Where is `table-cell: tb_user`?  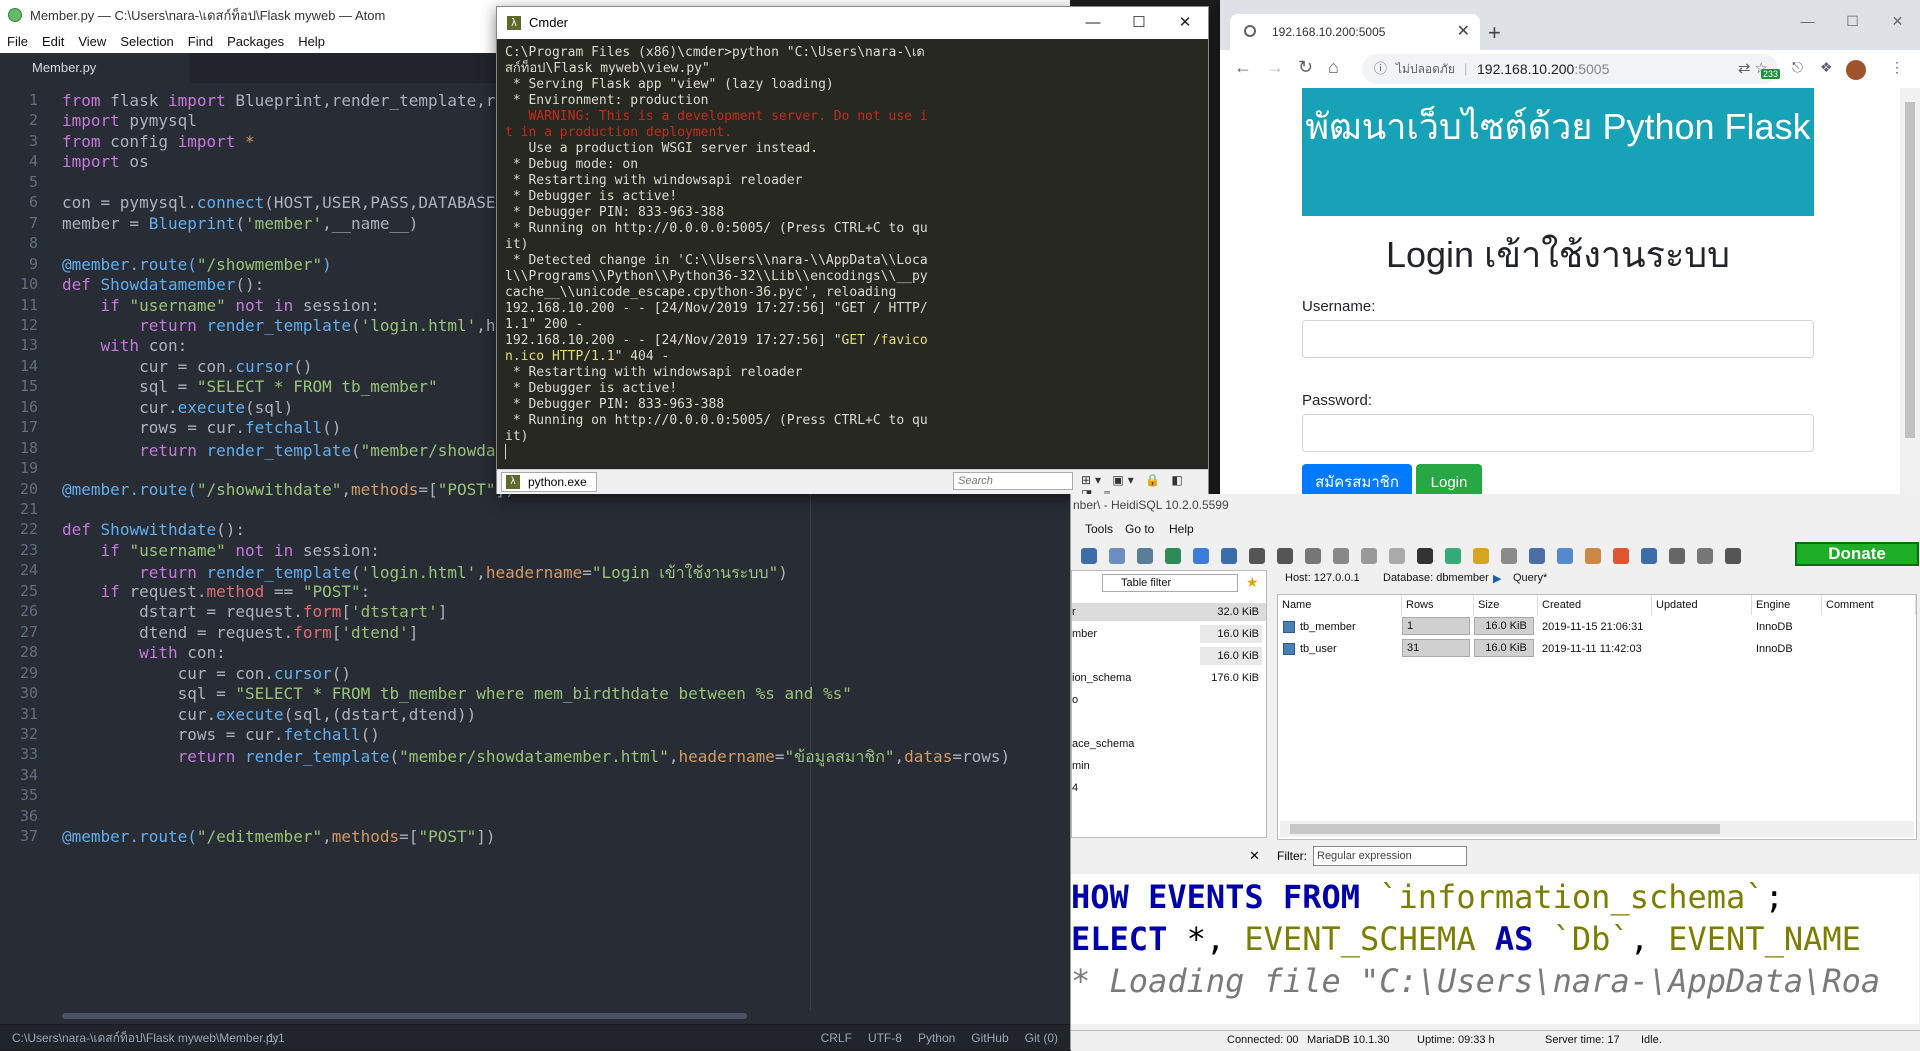
table-cell: tb_user is located at coordinates (1338, 649).